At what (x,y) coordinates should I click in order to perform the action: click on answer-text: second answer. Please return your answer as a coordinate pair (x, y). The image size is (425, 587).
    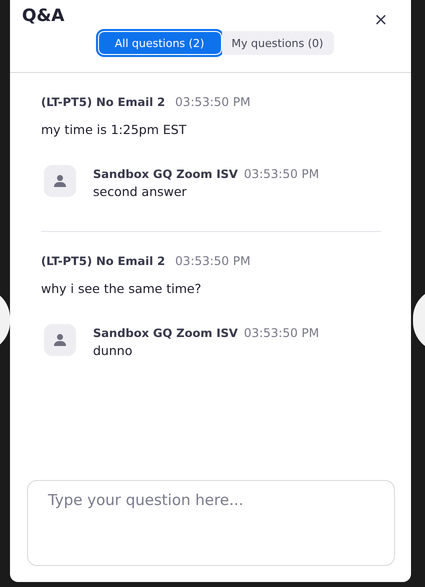
    Looking at the image, I should click on (140, 191).